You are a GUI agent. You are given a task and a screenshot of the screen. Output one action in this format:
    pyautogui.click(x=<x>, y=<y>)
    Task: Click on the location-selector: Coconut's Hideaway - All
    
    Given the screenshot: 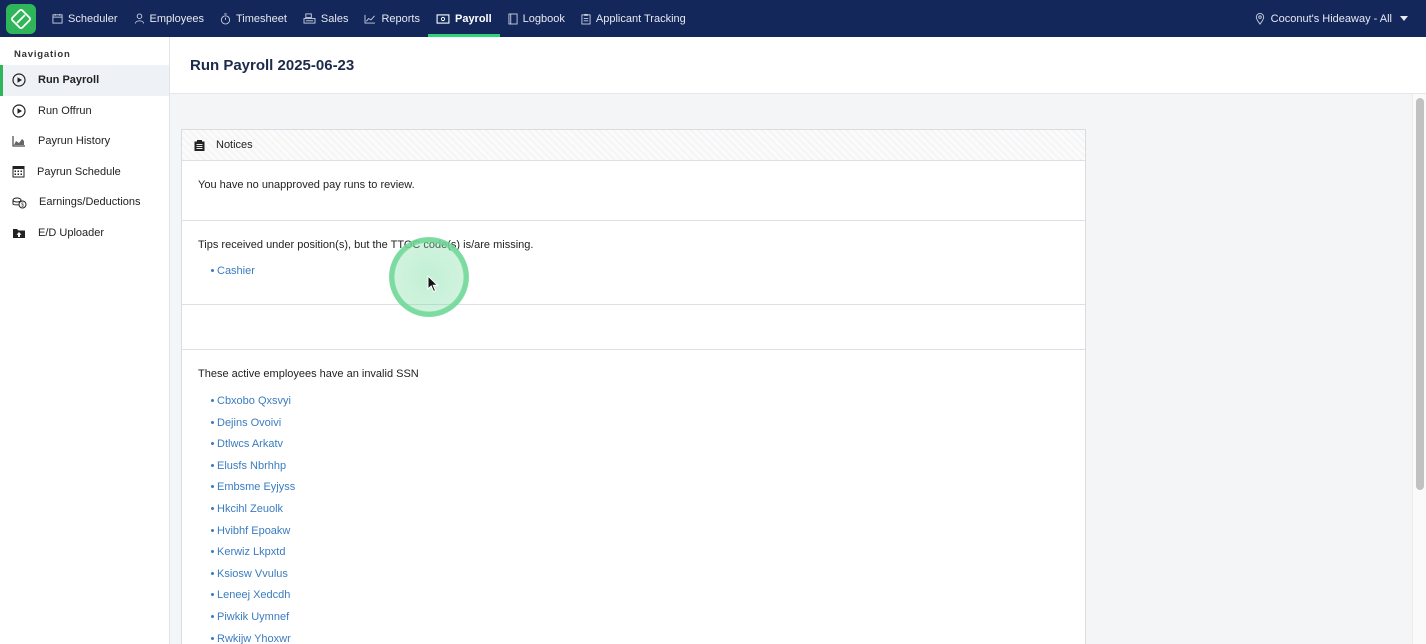 What is the action you would take?
    pyautogui.click(x=1331, y=18)
    